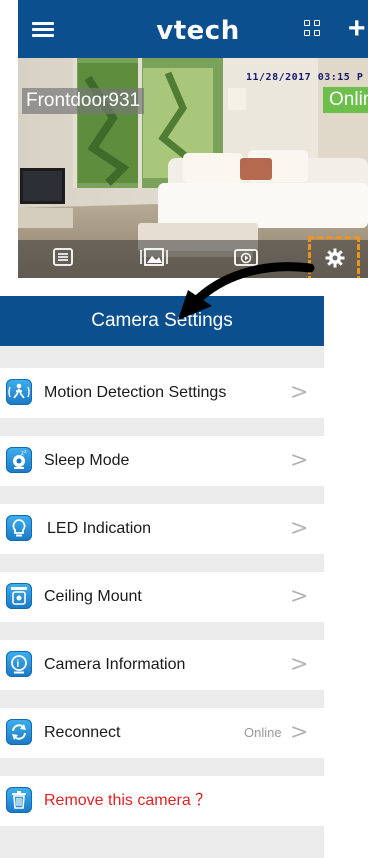  I want to click on menu-item-remove-camera: Remove this camera ？, so click(162, 801).